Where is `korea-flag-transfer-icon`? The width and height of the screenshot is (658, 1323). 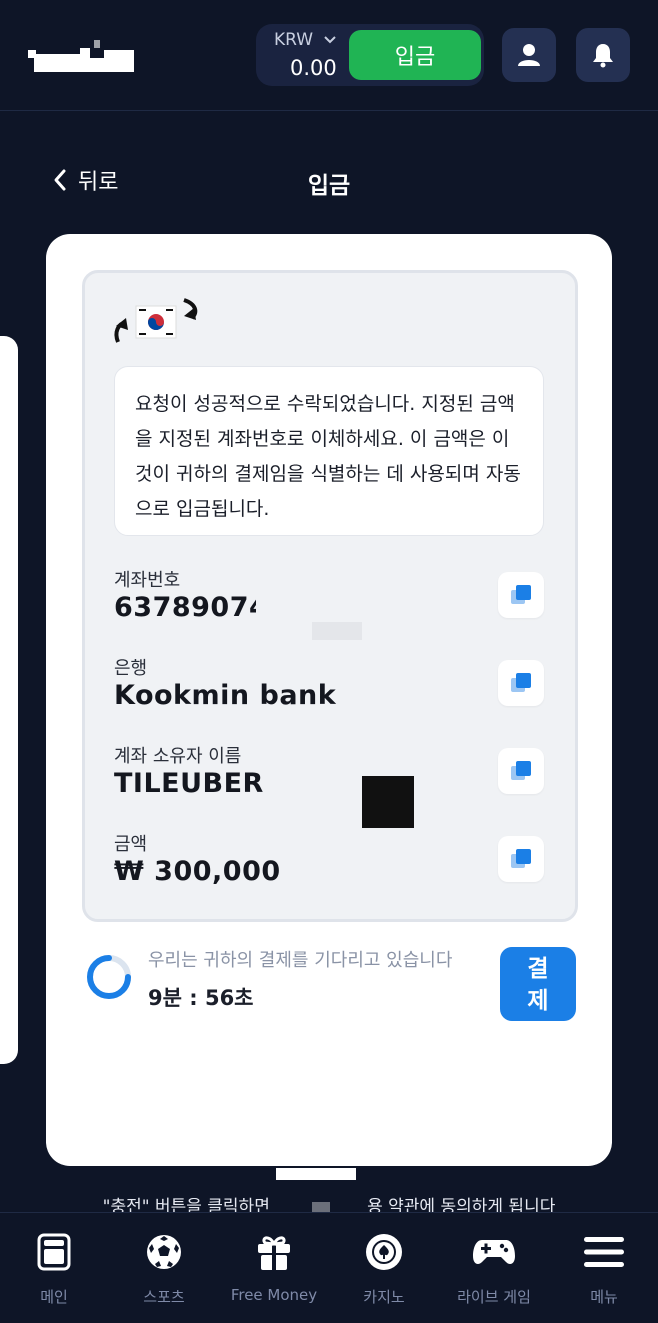 korea-flag-transfer-icon is located at coordinates (156, 320).